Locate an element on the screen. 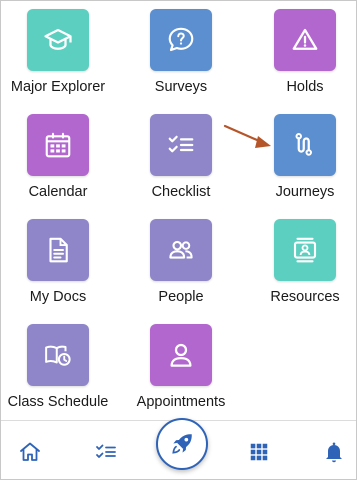 Image resolution: width=357 pixels, height=480 pixels. people-tile is located at coordinates (181, 250).